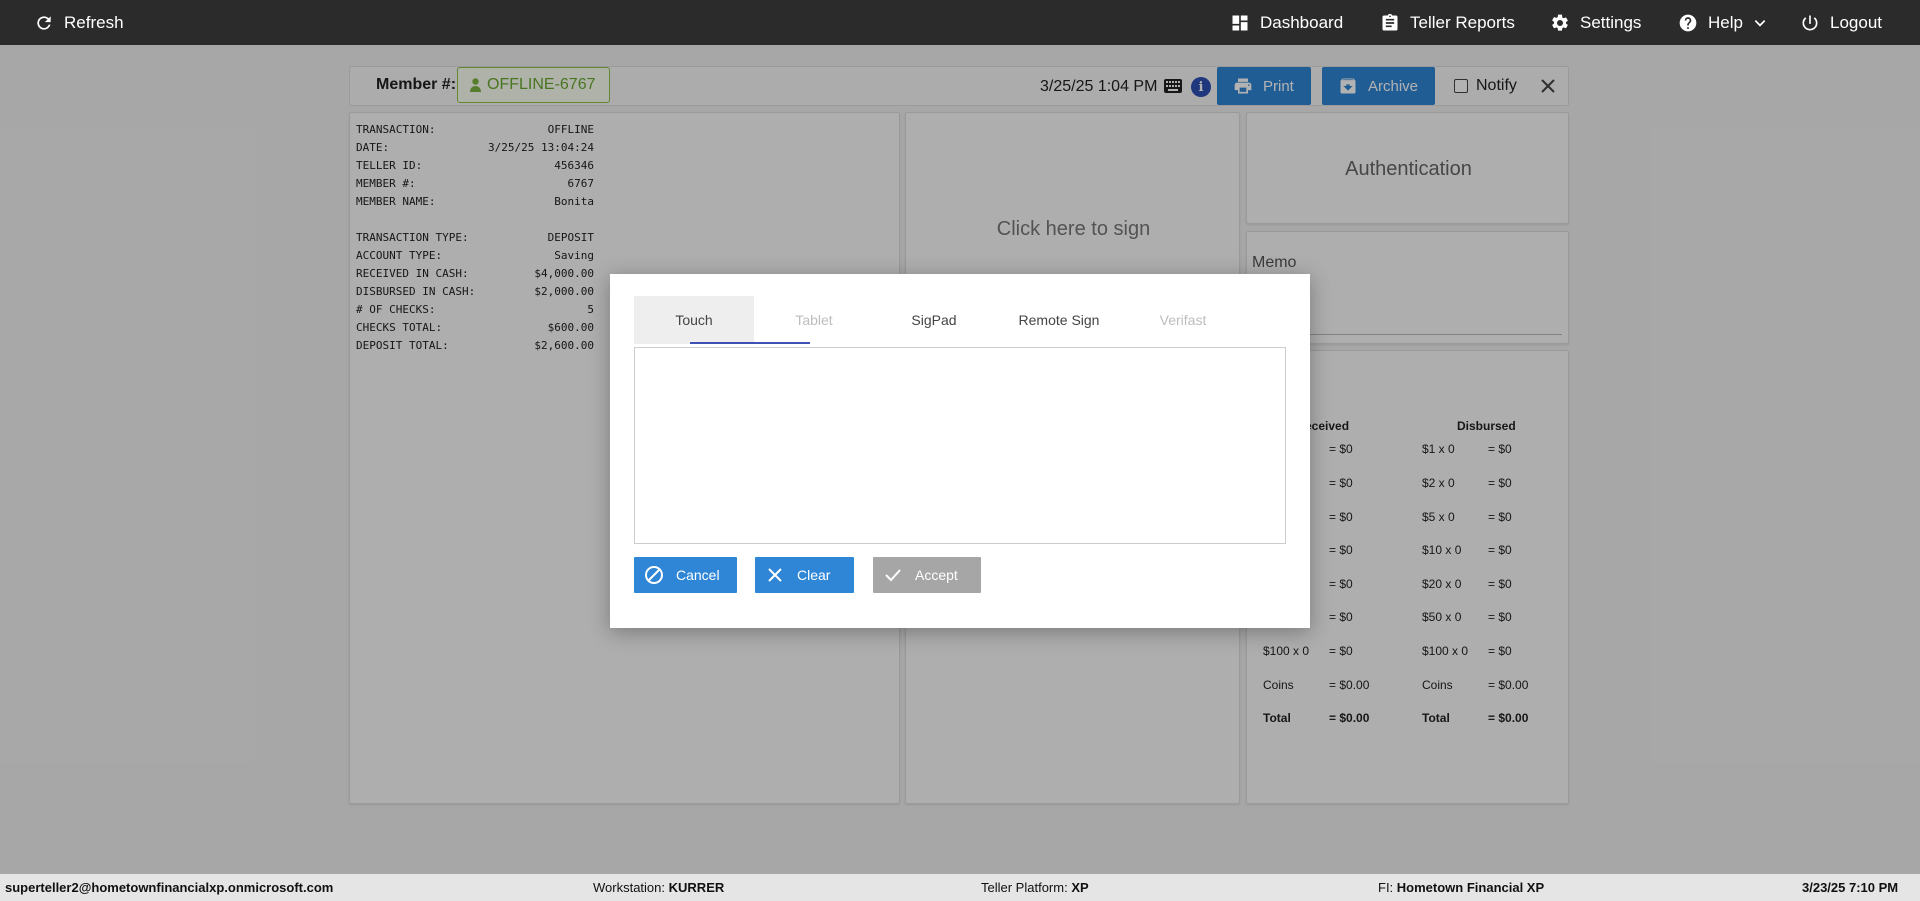 The width and height of the screenshot is (1920, 901). I want to click on nav-settings: Settings, so click(1595, 22).